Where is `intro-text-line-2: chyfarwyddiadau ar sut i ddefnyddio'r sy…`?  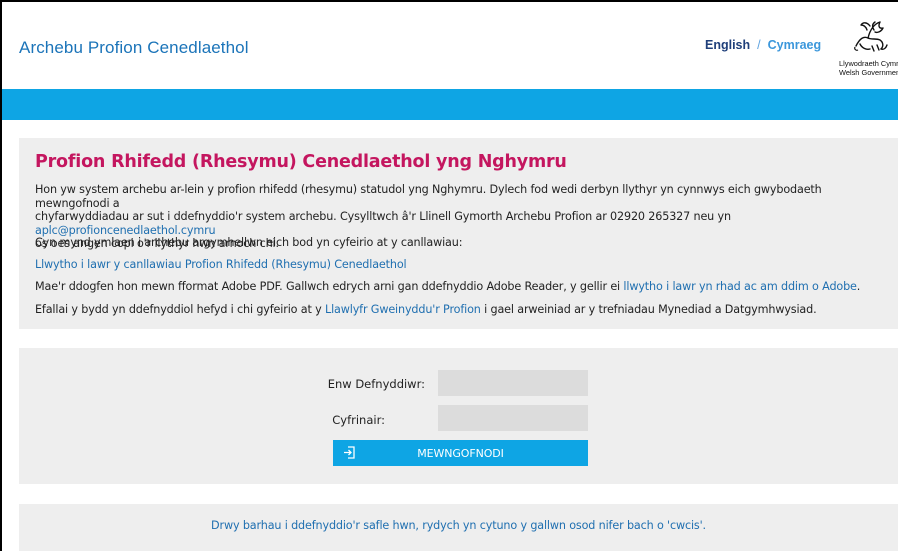
intro-text-line-2: chyfarwyddiadau ar sut i ddefnyddio'r sy… is located at coordinates (383, 217).